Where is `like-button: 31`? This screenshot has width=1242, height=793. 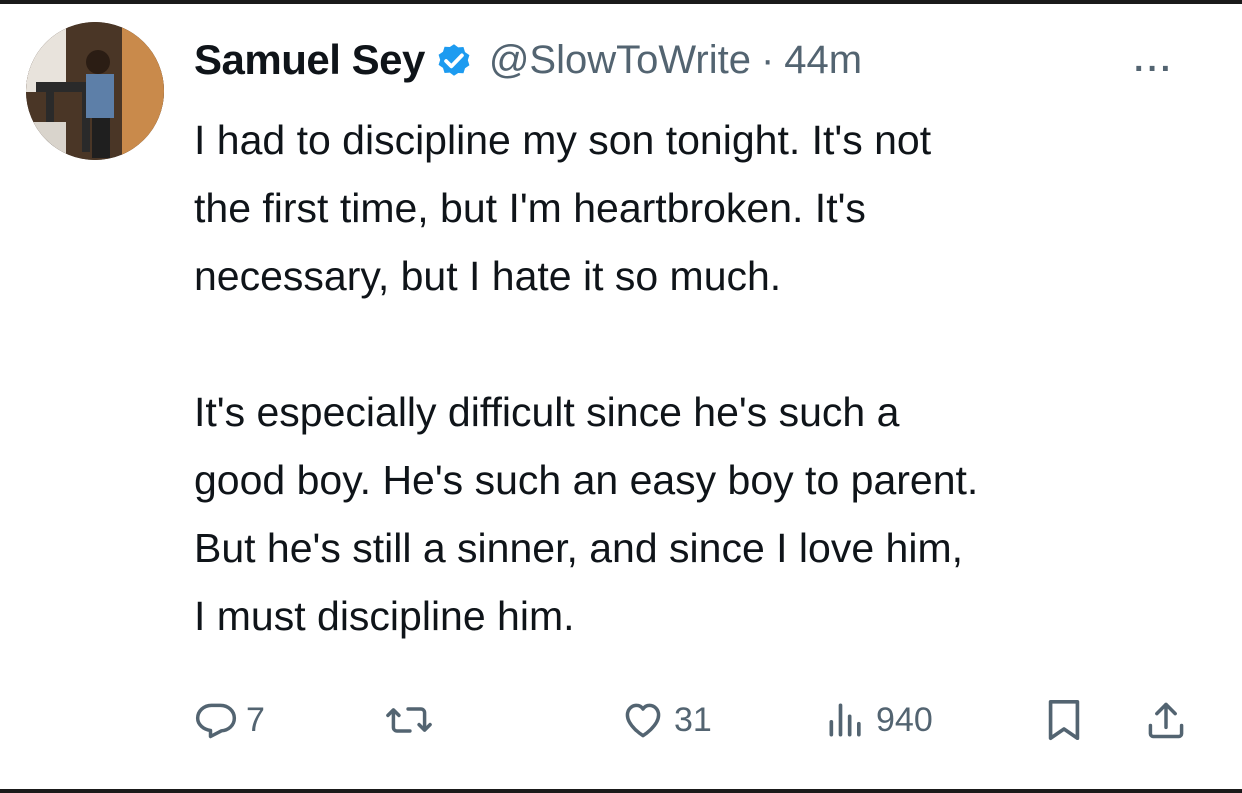 like-button: 31 is located at coordinates (666, 720).